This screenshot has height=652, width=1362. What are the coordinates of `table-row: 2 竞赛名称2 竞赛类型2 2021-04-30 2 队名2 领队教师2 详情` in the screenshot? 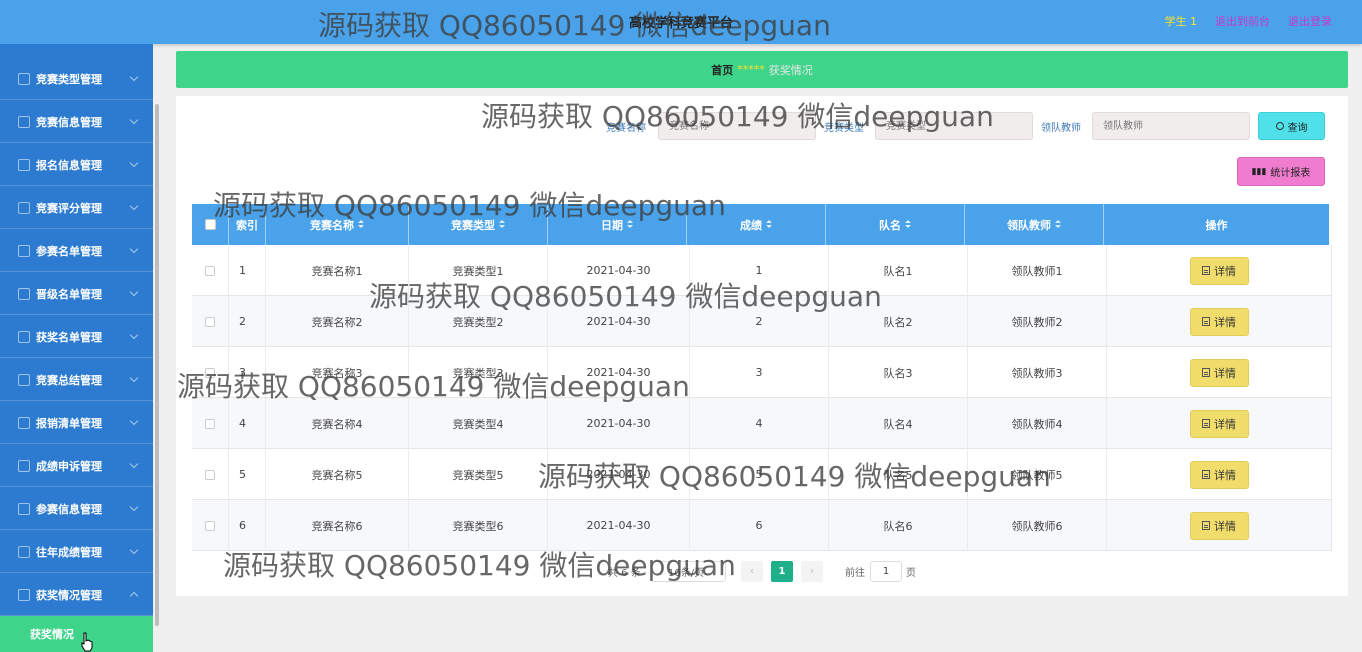 It's located at (762, 321).